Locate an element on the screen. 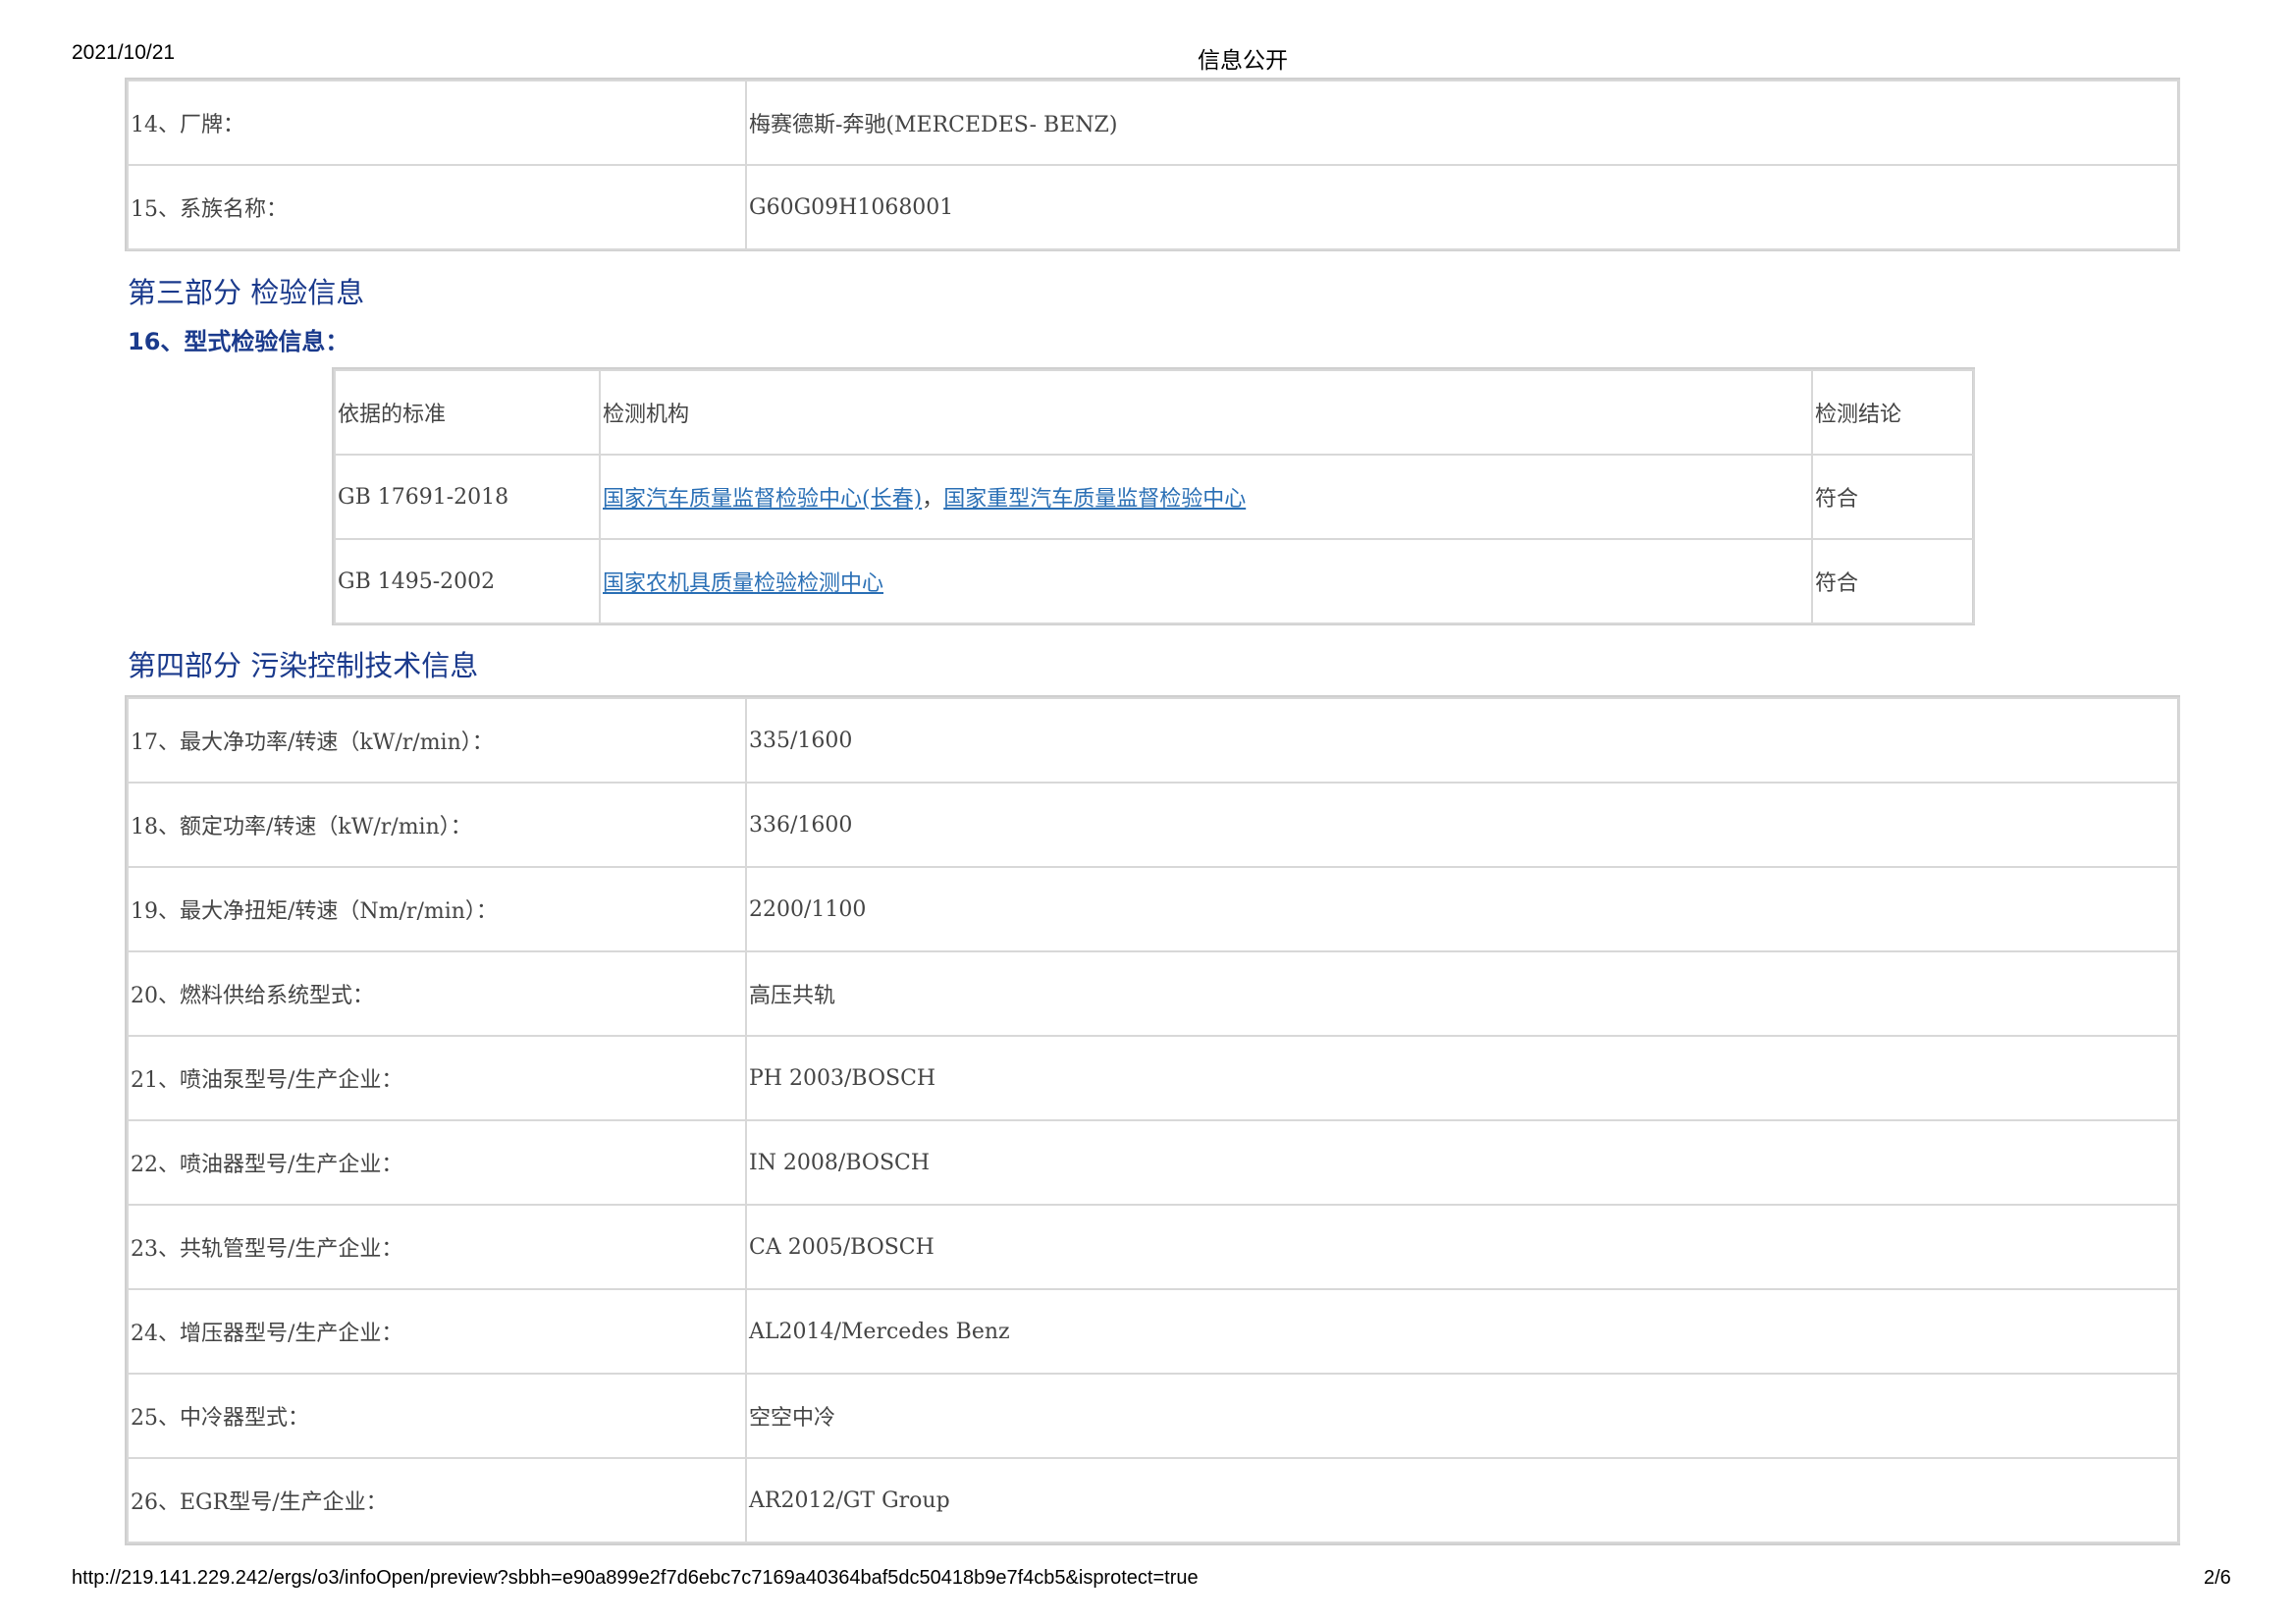 The width and height of the screenshot is (2296, 1623). page-number: 2/6 is located at coordinates (2217, 1578).